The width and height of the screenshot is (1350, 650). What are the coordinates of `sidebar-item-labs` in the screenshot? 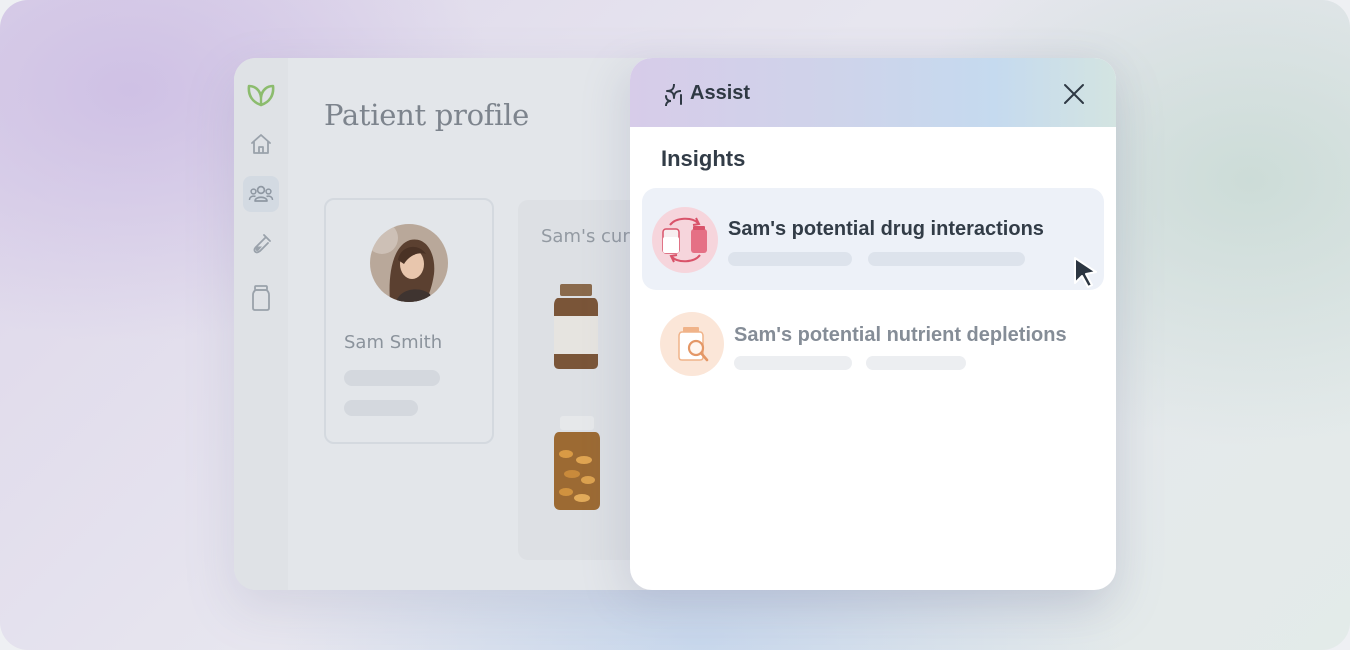 It's located at (261, 244).